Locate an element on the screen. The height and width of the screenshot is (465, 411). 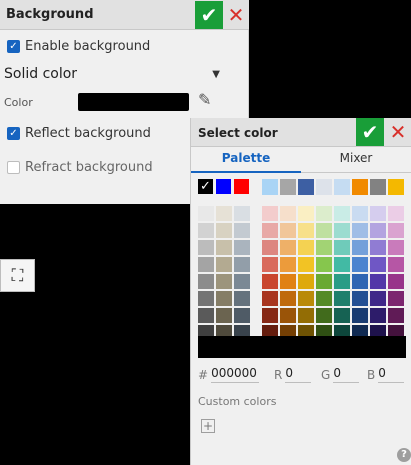
add-custom-color-button: + is located at coordinates (208, 426).